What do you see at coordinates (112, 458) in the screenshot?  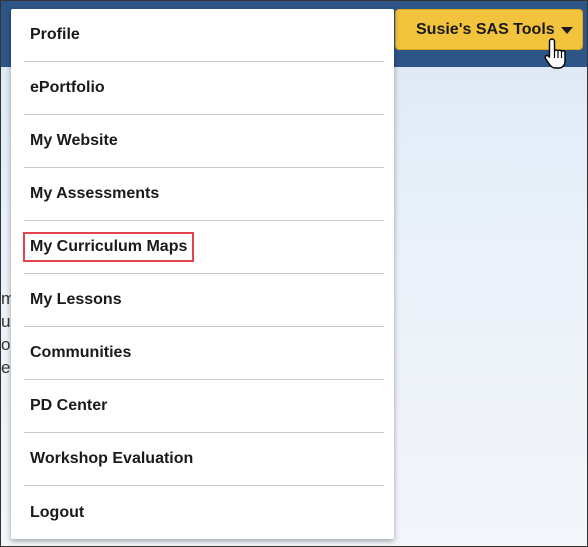 I see `menu-item-label: Workshop Evaluation` at bounding box center [112, 458].